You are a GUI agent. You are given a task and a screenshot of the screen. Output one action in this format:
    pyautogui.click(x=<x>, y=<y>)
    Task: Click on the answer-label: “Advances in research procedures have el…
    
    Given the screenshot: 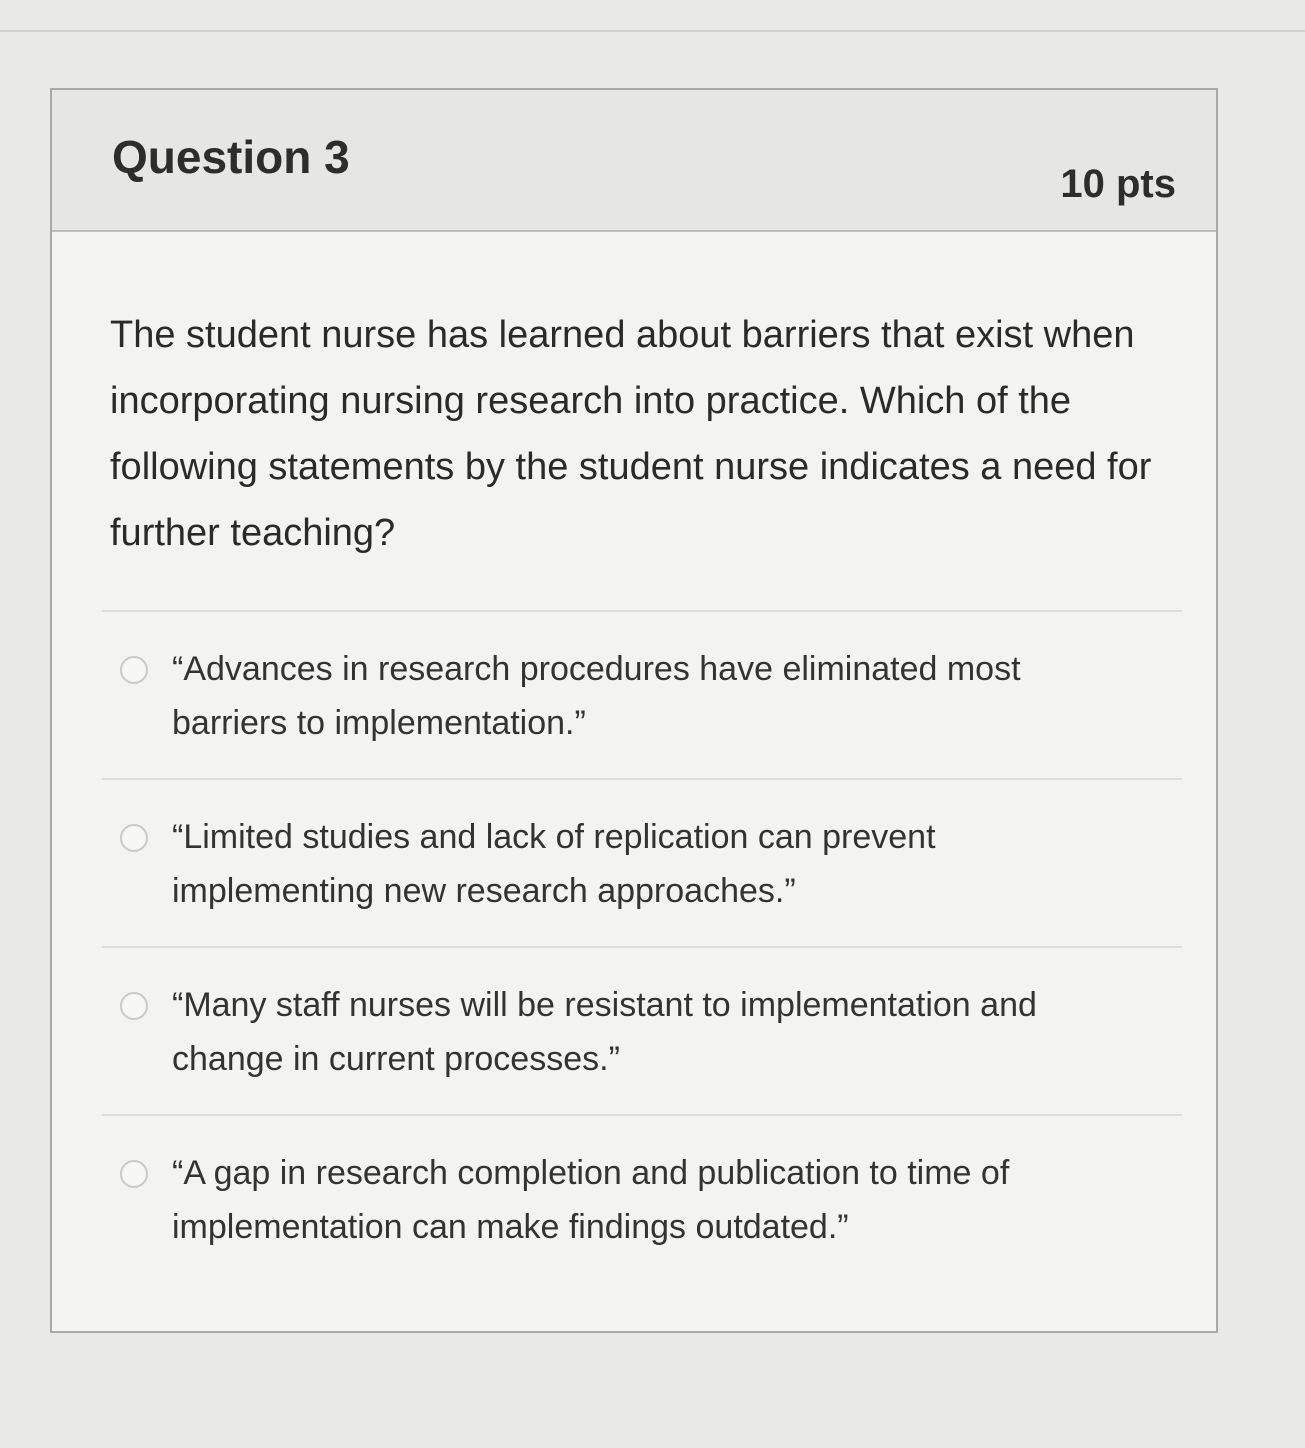 What is the action you would take?
    pyautogui.click(x=596, y=696)
    